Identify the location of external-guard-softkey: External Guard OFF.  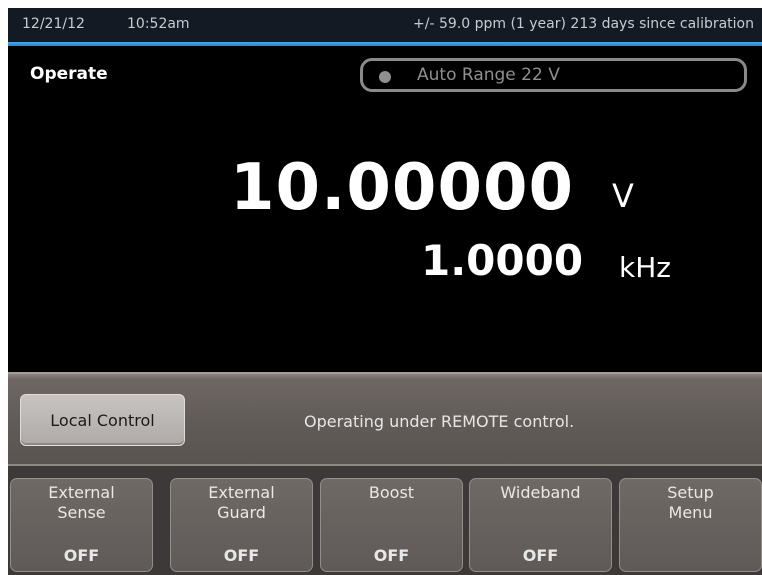
(241, 525).